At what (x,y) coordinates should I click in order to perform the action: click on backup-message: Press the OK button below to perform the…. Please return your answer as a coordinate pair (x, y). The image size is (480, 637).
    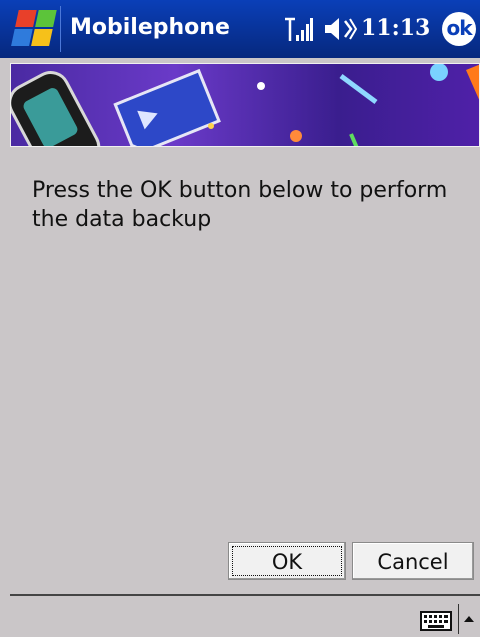
    Looking at the image, I should click on (240, 205).